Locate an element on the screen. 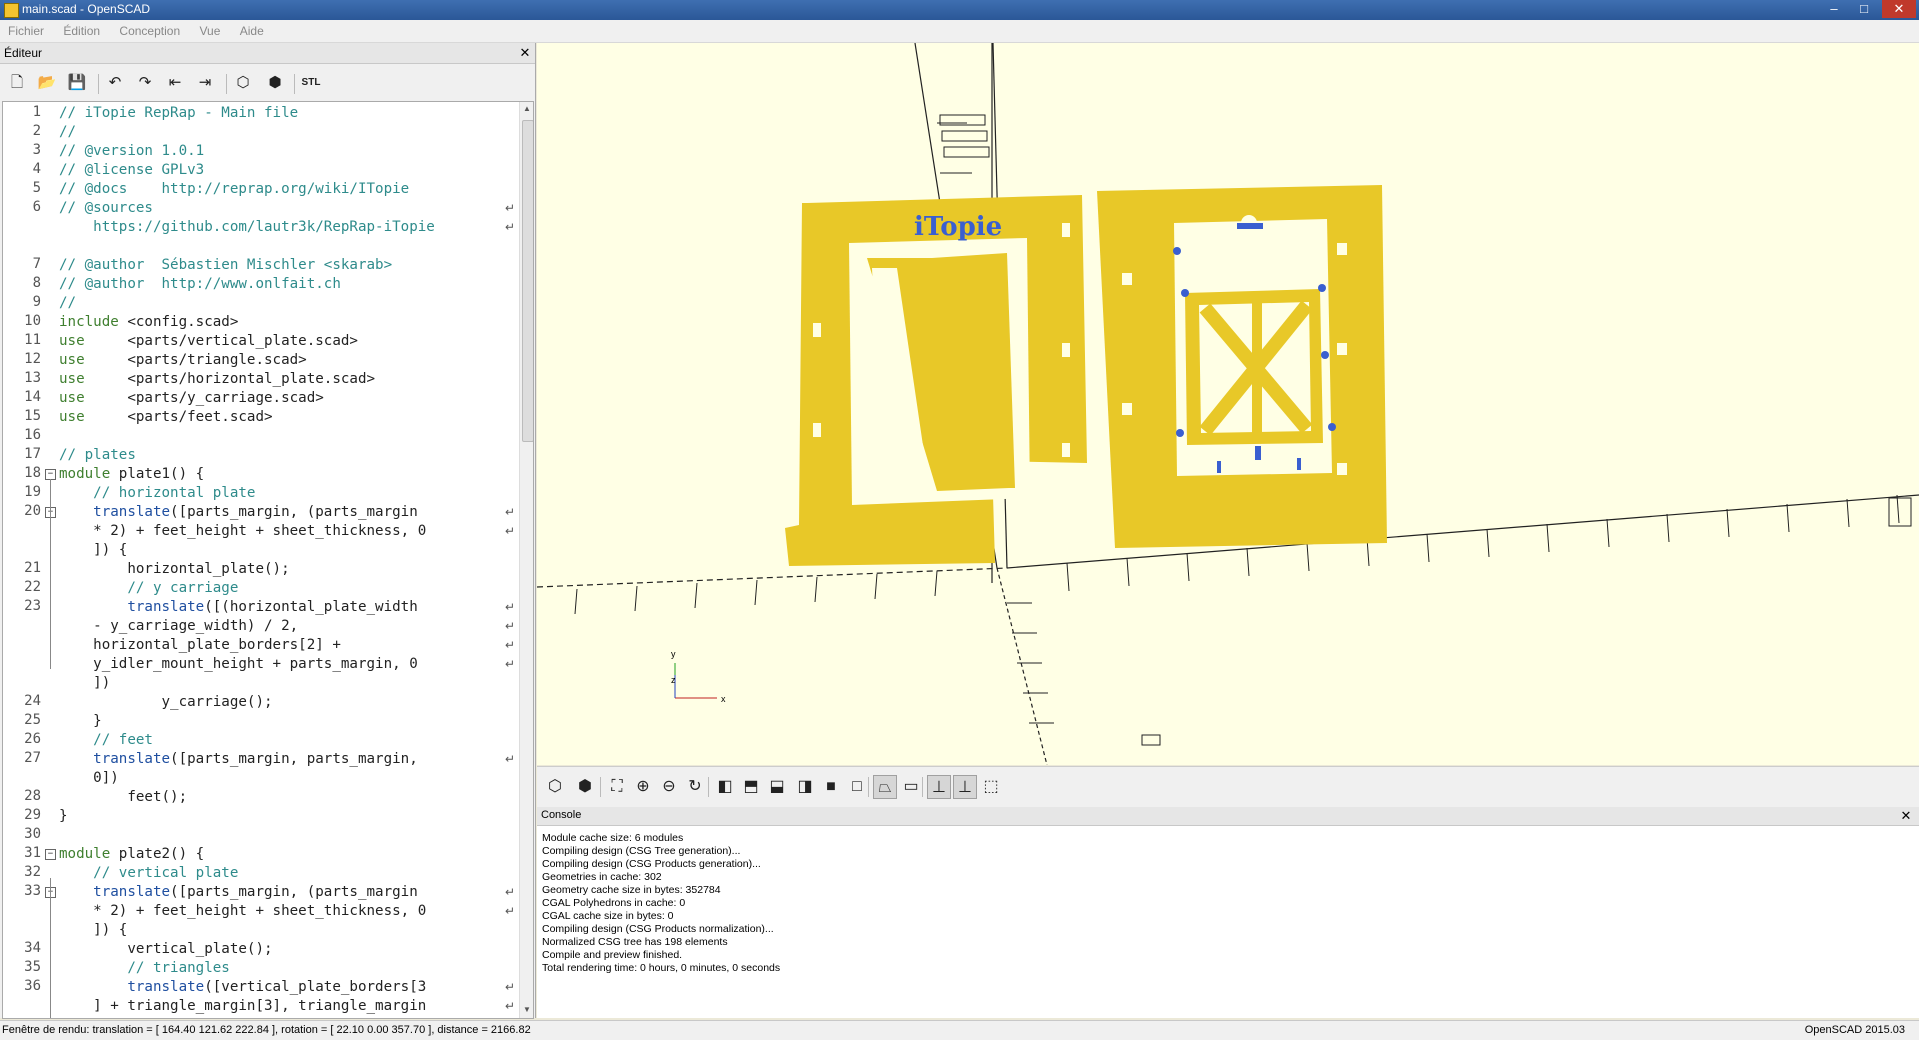 The height and width of the screenshot is (1040, 1919). code-line: ]) { is located at coordinates (93, 550).